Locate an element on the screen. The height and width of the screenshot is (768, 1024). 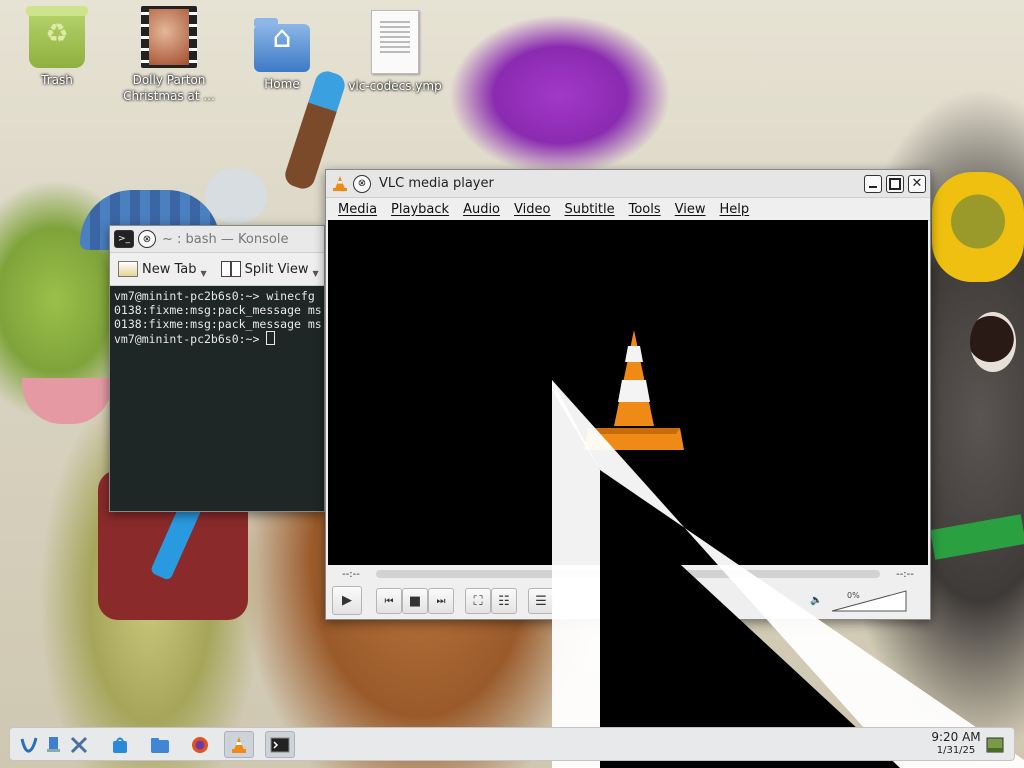
terminal-prompt: vm7@minint-pc2b6s0:~> is located at coordinates (190, 339).